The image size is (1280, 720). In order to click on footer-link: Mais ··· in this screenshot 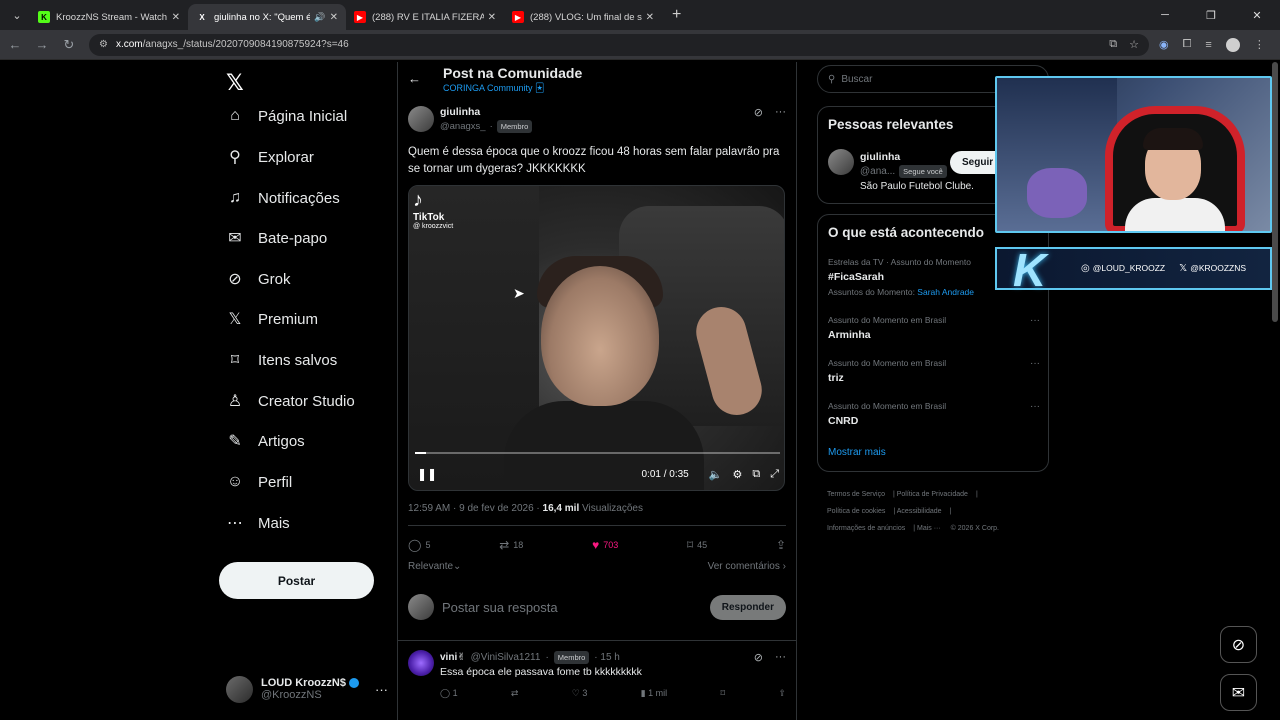, I will do `click(929, 528)`.